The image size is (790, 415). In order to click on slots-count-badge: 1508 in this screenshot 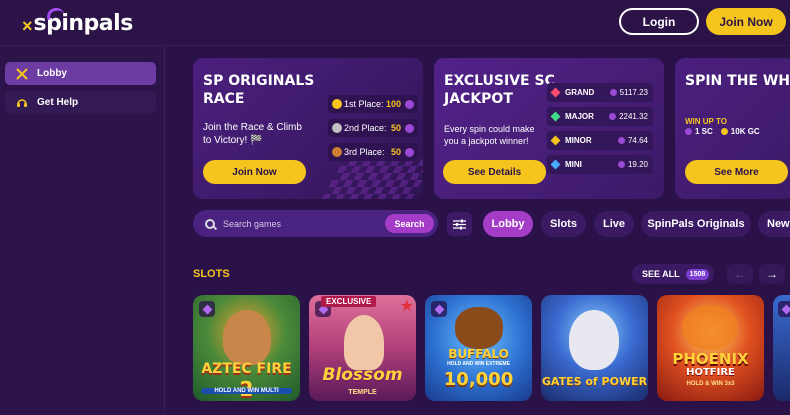, I will do `click(697, 274)`.